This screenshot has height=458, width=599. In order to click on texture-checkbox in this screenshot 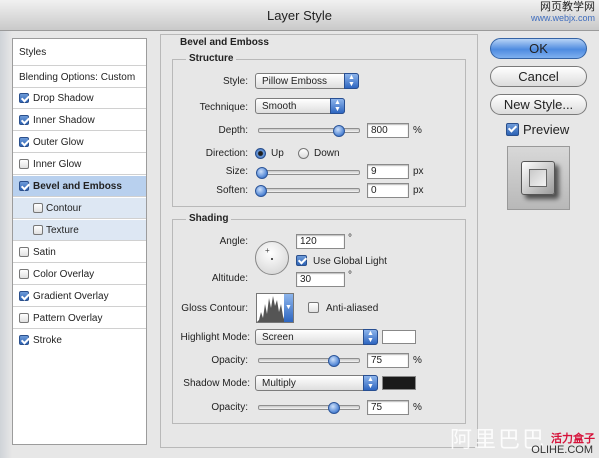, I will do `click(38, 230)`.